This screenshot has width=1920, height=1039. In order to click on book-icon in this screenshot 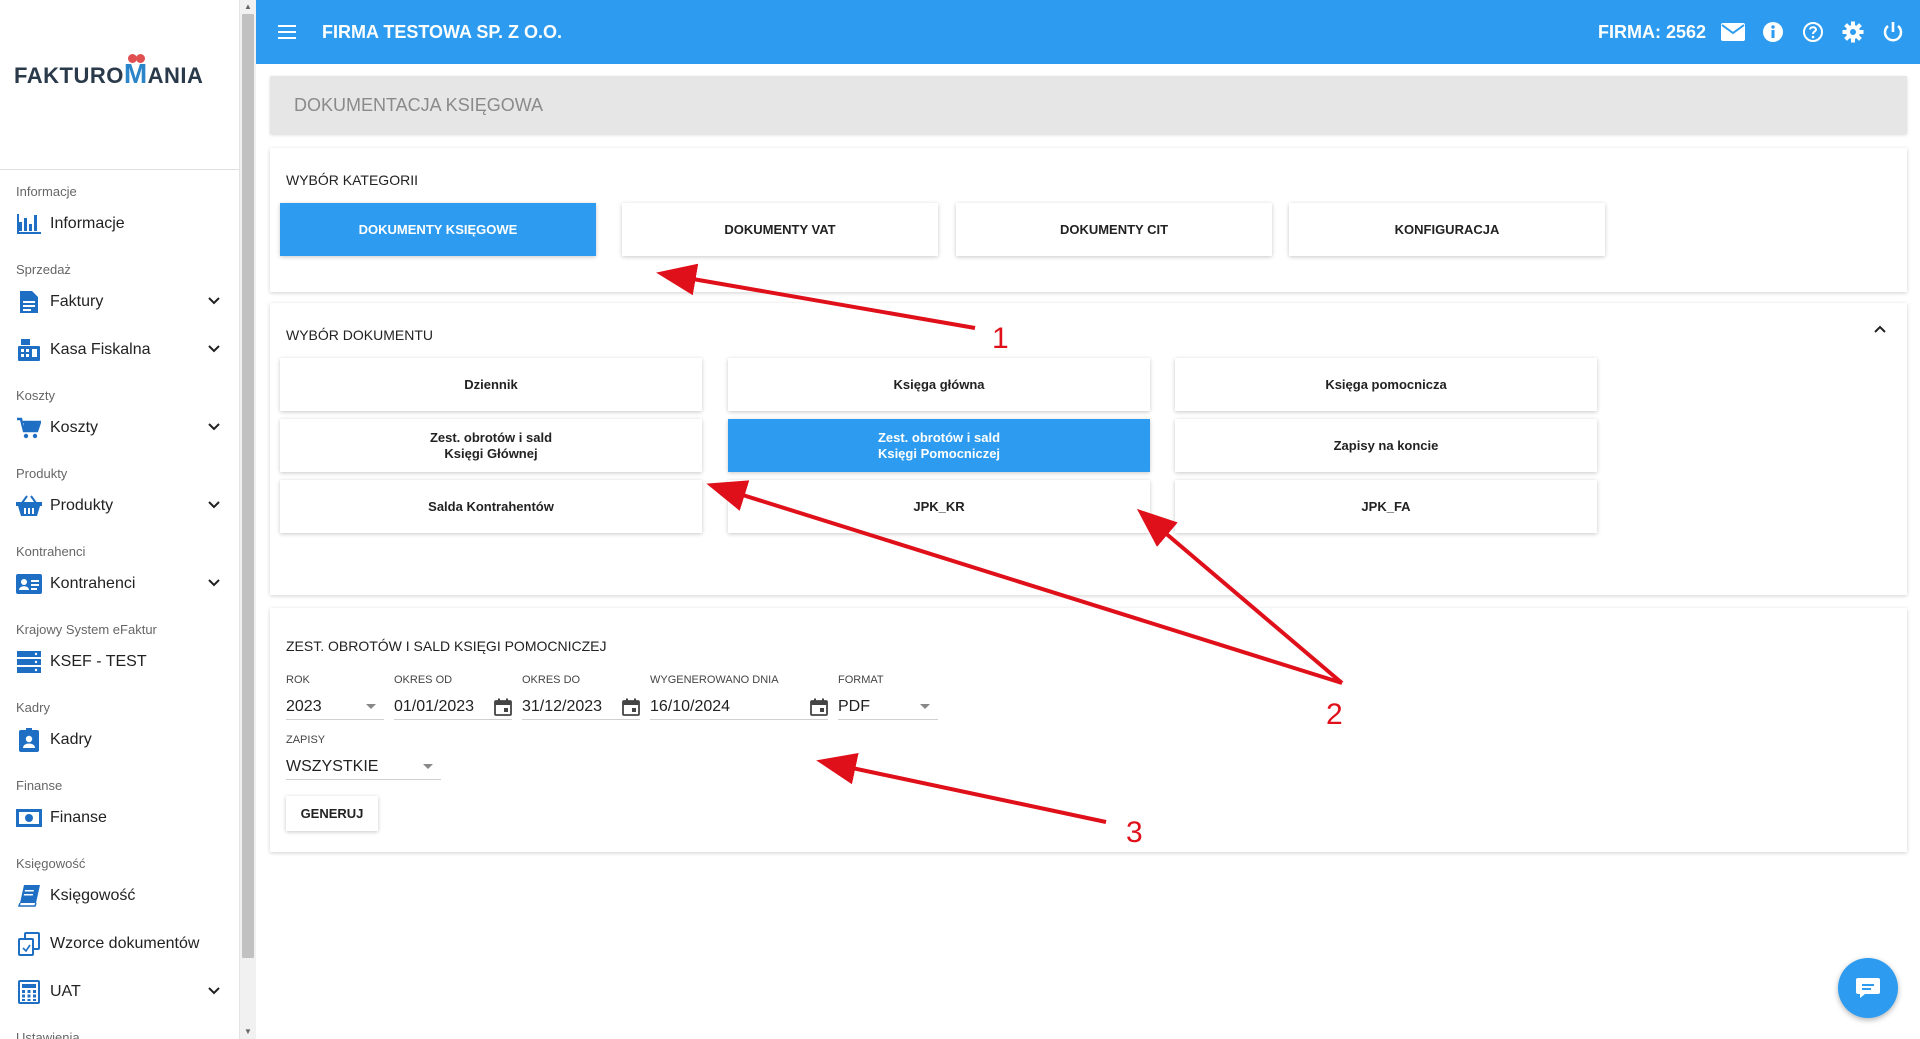, I will do `click(29, 896)`.